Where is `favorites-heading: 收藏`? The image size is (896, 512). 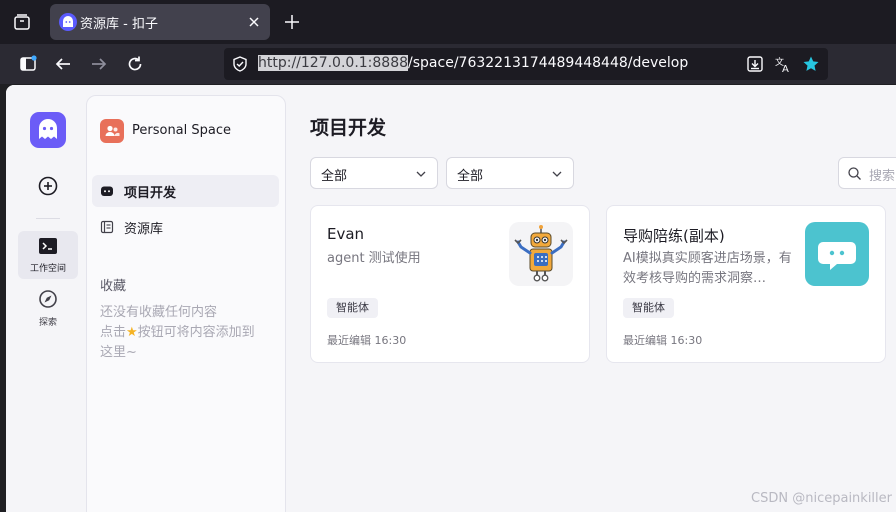 favorites-heading: 收藏 is located at coordinates (113, 286).